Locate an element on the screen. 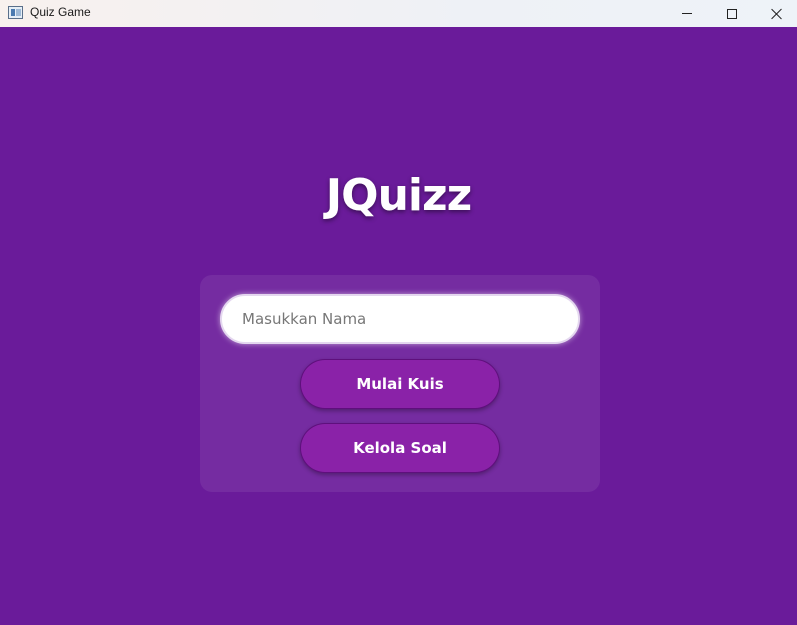 The image size is (797, 625). minimize-icon is located at coordinates (687, 13).